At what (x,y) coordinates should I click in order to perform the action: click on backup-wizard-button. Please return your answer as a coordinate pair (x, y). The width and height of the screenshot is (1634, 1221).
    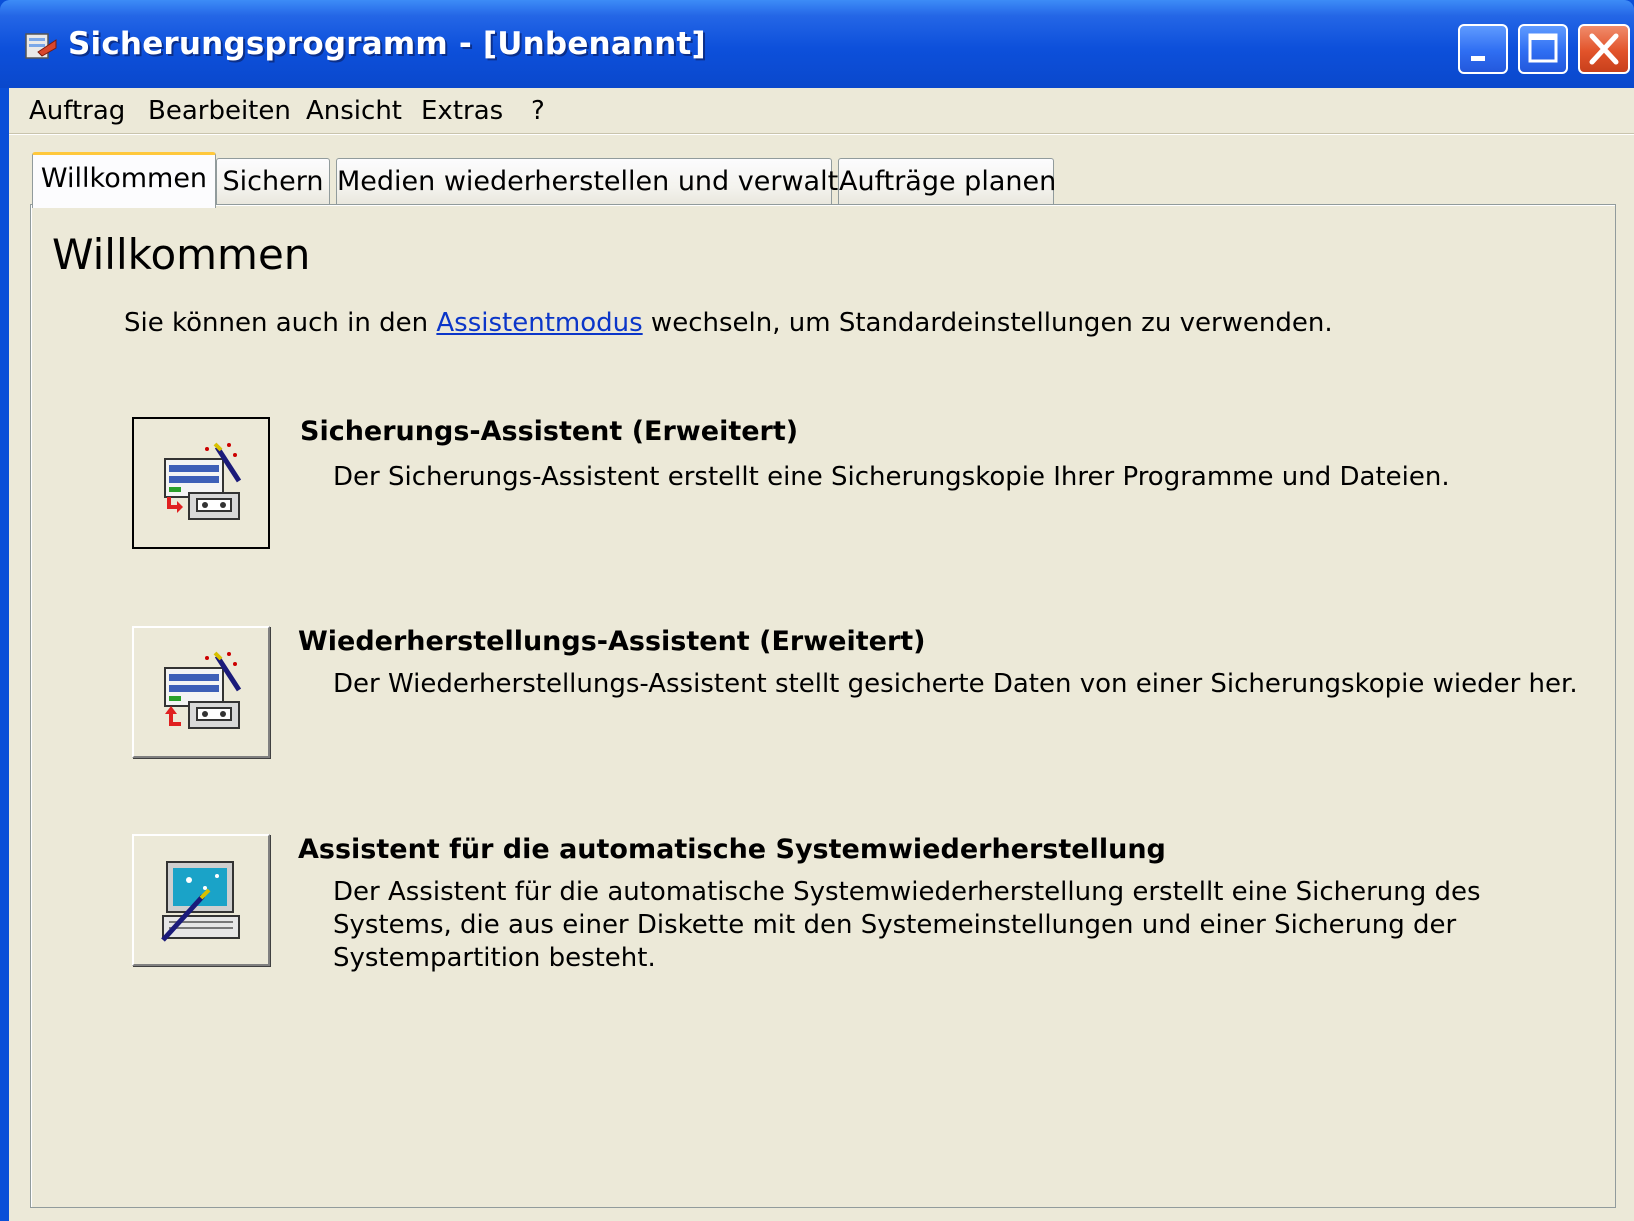
    Looking at the image, I should click on (201, 483).